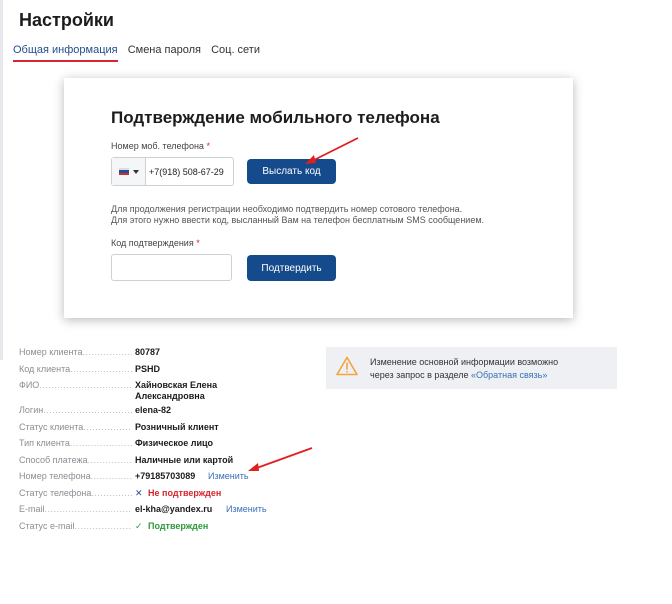 Image resolution: width=672 pixels, height=604 pixels. I want to click on change-phone-link: Изменить, so click(228, 476).